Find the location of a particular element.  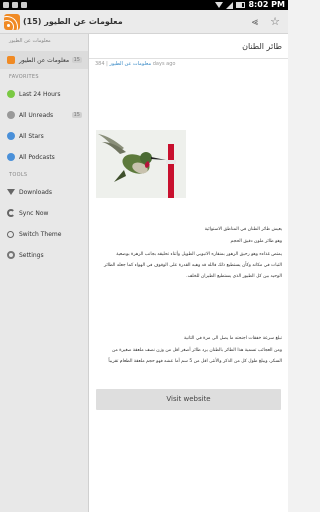

article-count: 384 is located at coordinates (100, 64).